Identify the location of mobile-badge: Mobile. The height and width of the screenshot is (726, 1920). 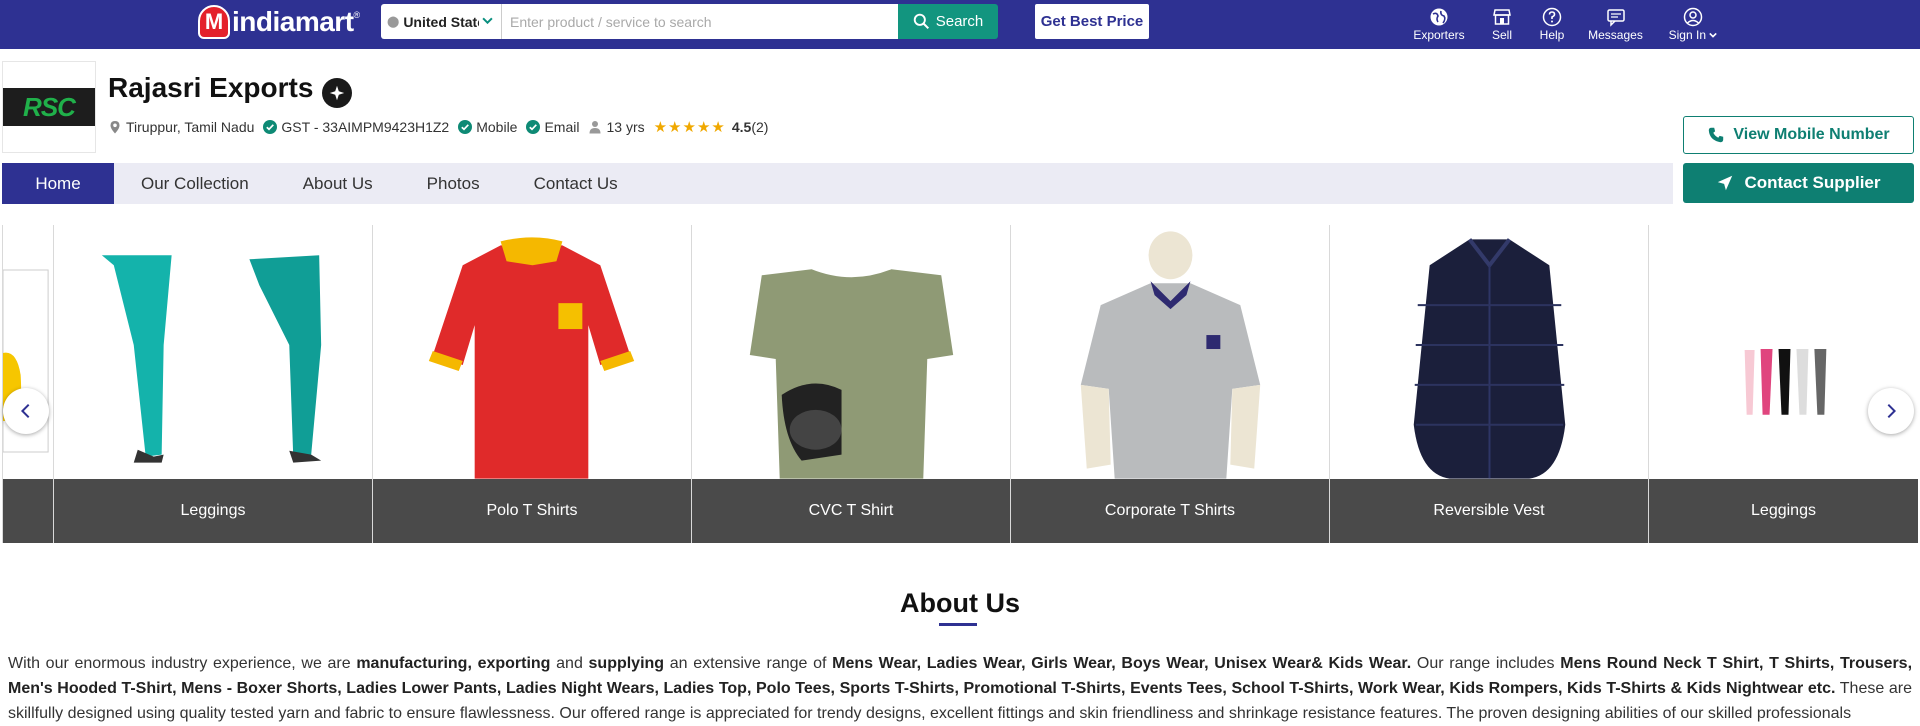
(487, 127).